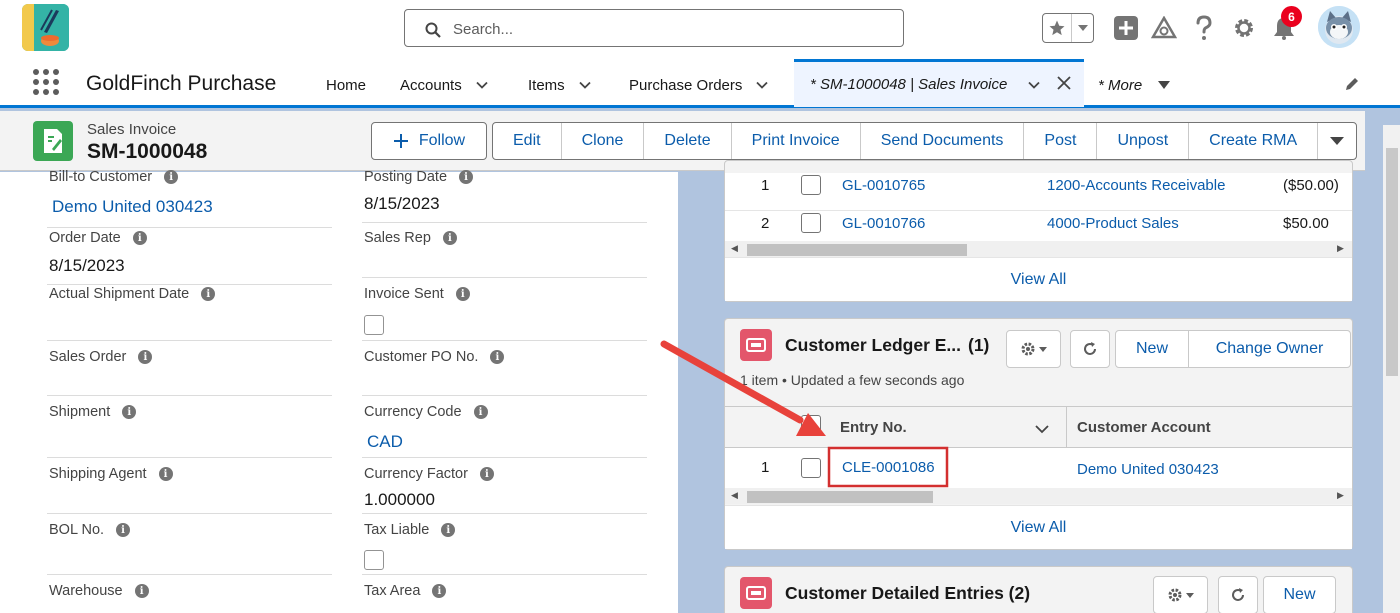 The height and width of the screenshot is (613, 1400). Describe the element at coordinates (1392, 262) in the screenshot. I see `page-scrollbar-thumb` at that location.